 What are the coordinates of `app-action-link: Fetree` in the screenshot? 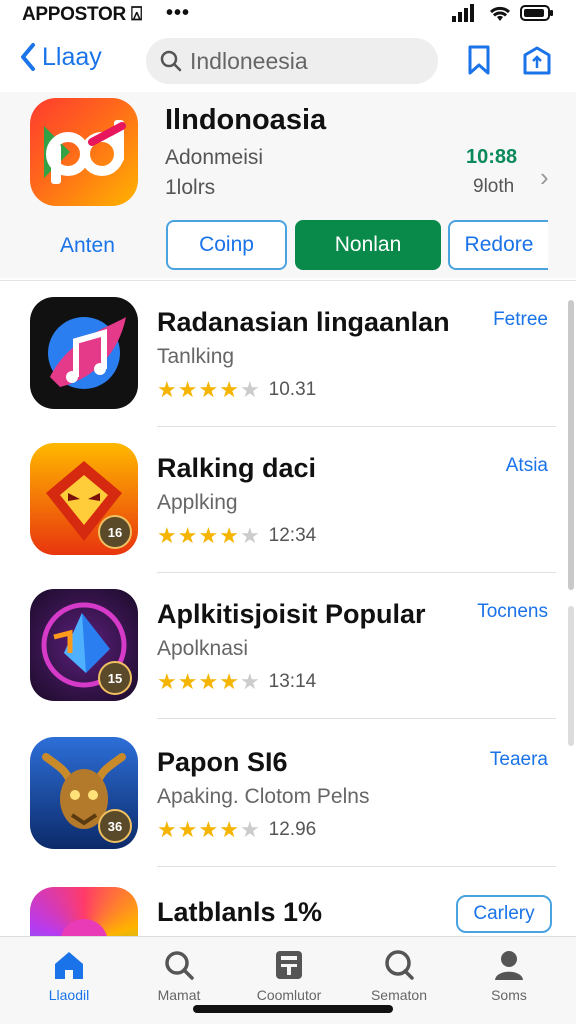 It's located at (520, 320).